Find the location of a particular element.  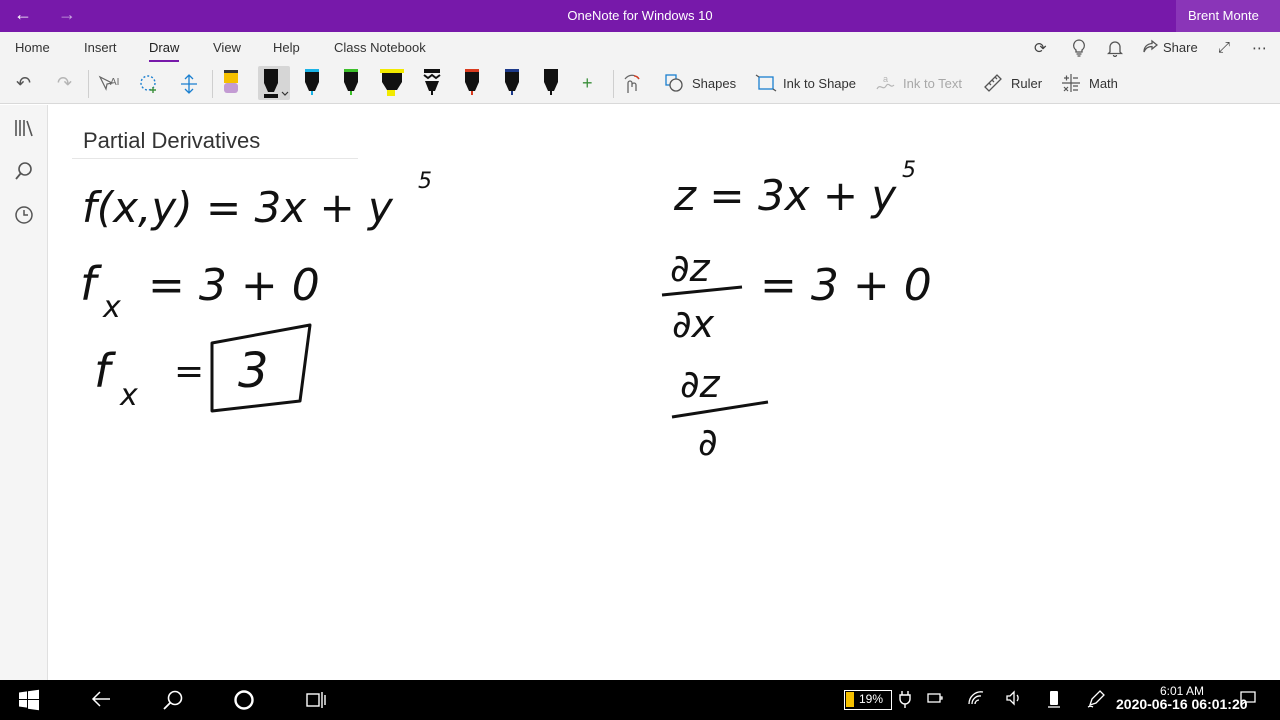

math-button: Math is located at coordinates (1103, 83).